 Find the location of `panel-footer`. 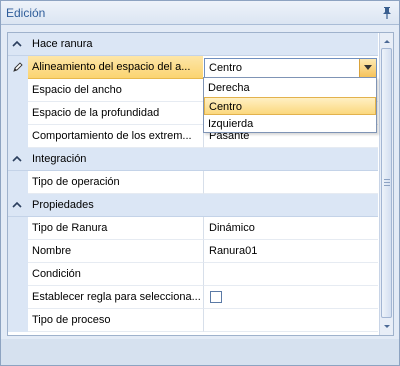

panel-footer is located at coordinates (200, 352).